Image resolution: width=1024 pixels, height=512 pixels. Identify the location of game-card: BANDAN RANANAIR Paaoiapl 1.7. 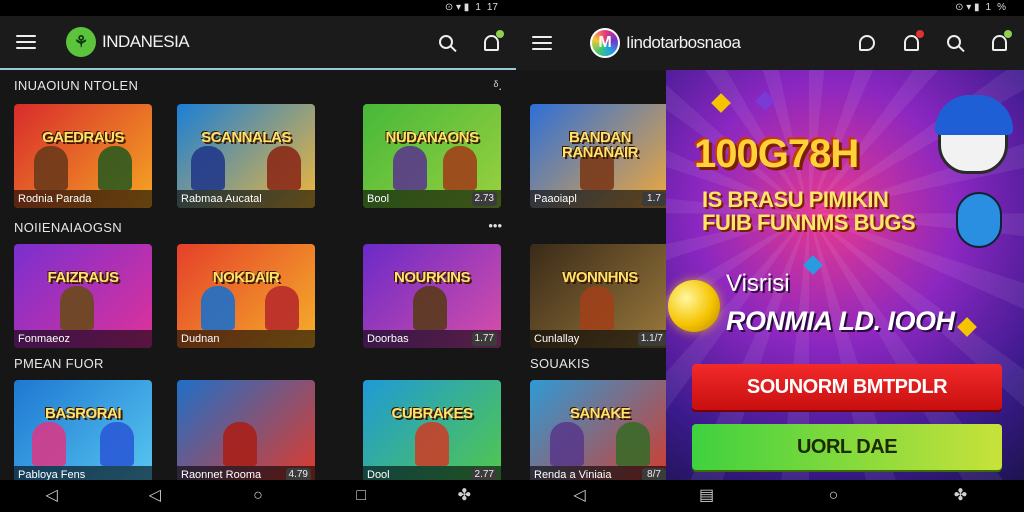
(600, 156).